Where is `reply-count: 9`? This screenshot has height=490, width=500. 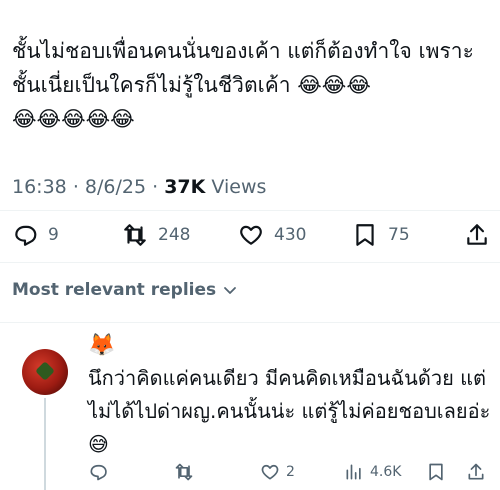
reply-count: 9 is located at coordinates (53, 235).